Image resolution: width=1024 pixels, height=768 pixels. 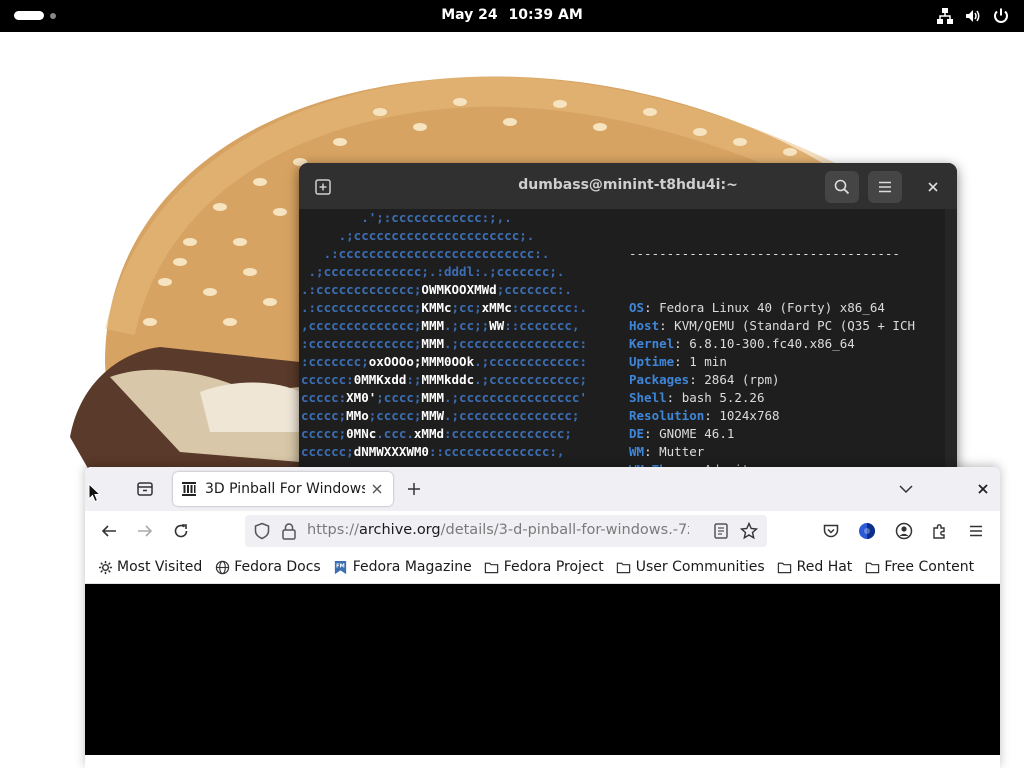 I want to click on volume-icon, so click(x=973, y=16).